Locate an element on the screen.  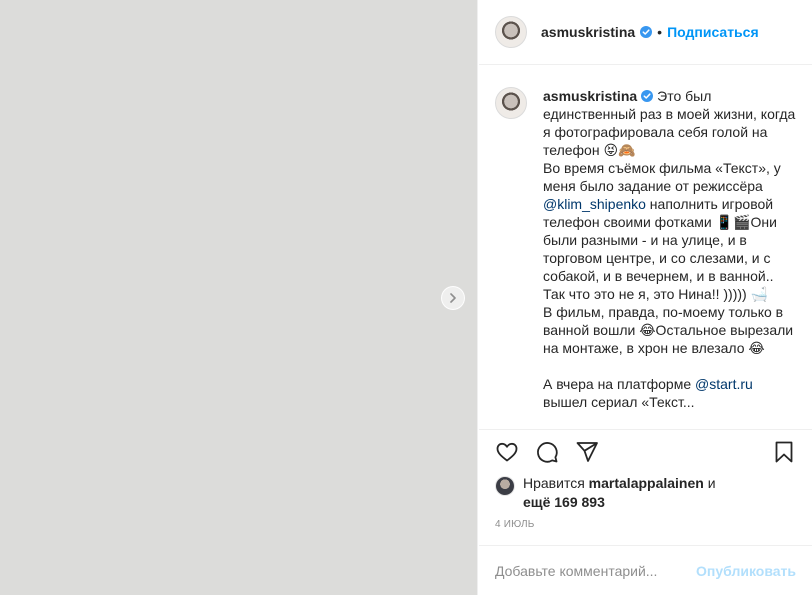
heart-icon is located at coordinates (507, 452).